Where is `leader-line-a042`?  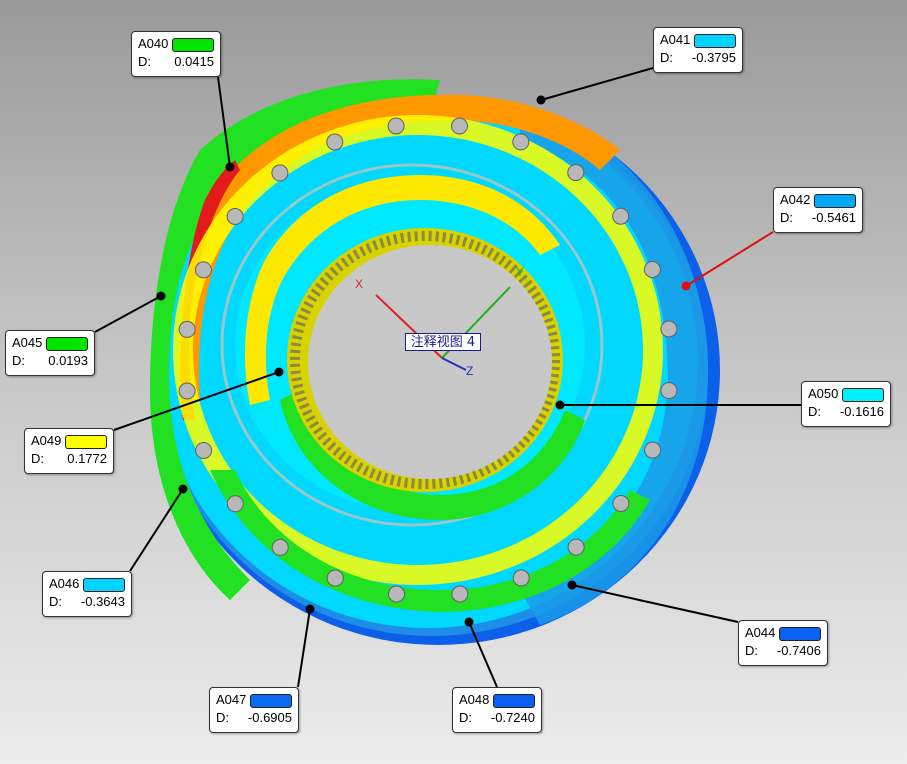
leader-line-a042 is located at coordinates (729, 259).